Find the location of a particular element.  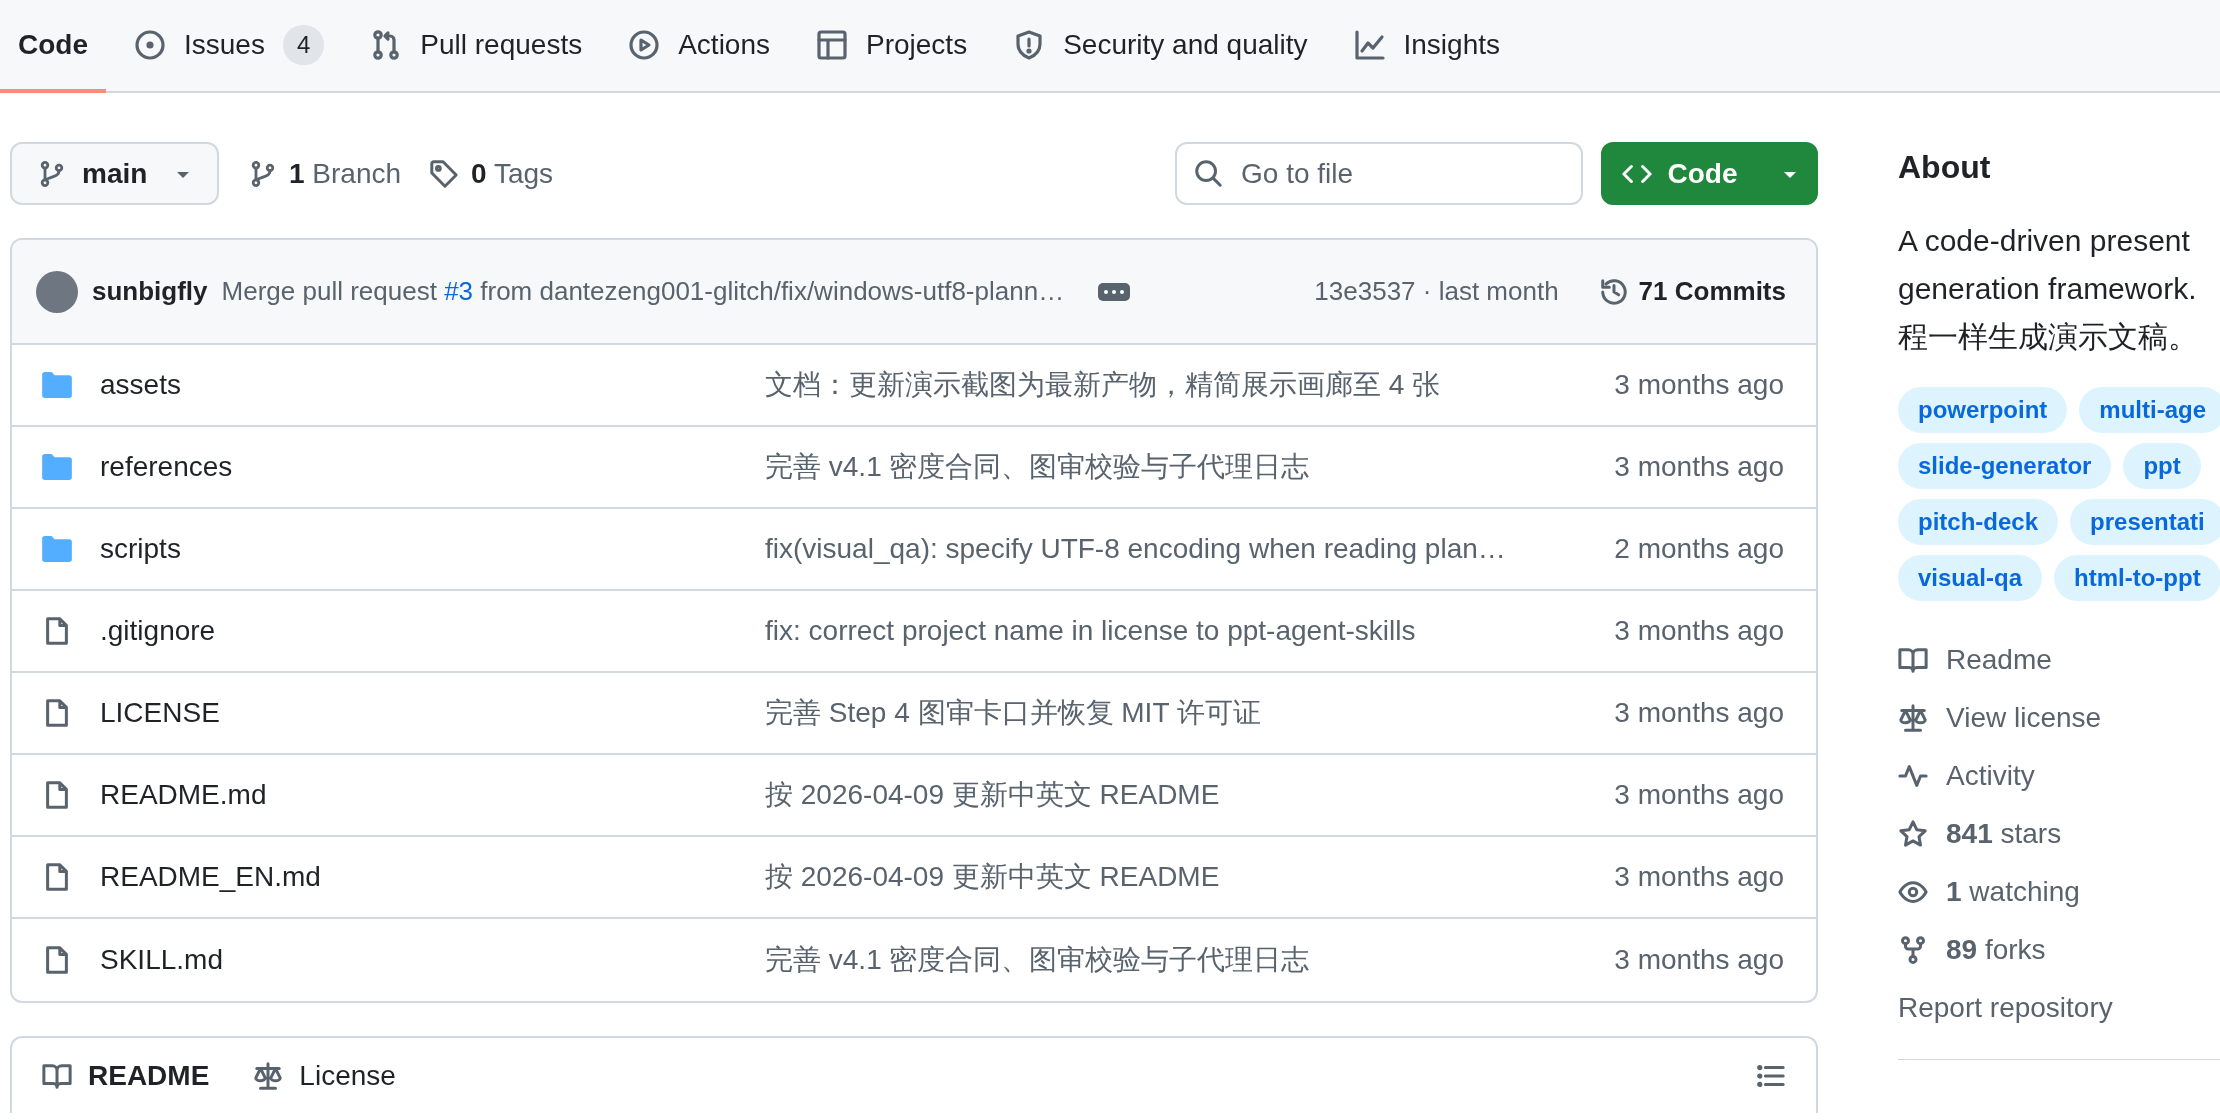

topic-tag: presentati is located at coordinates (2145, 522).